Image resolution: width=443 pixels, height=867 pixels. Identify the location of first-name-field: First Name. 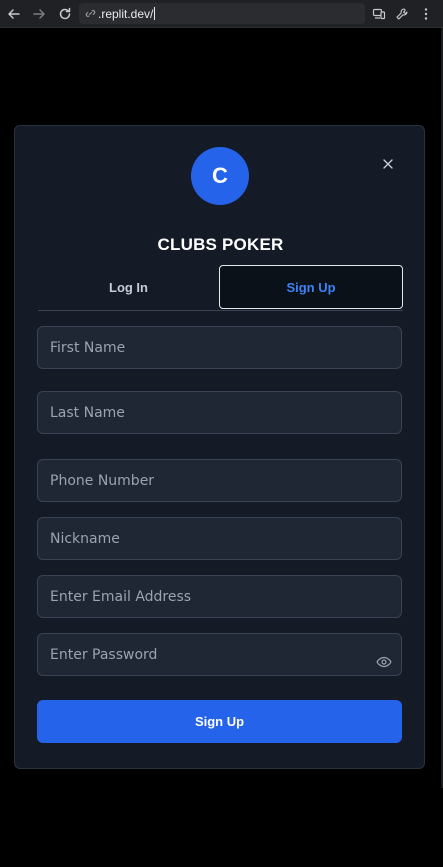
(219, 347).